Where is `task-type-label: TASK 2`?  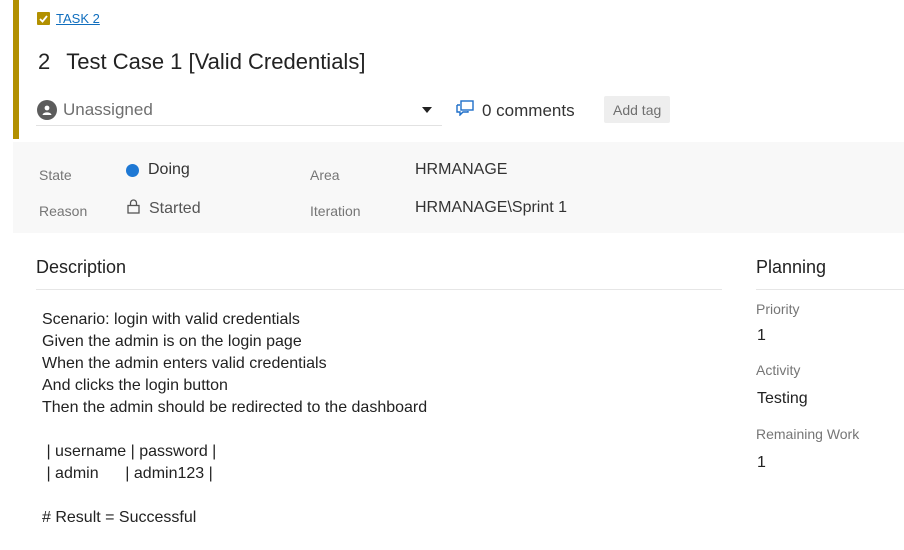 task-type-label: TASK 2 is located at coordinates (78, 18).